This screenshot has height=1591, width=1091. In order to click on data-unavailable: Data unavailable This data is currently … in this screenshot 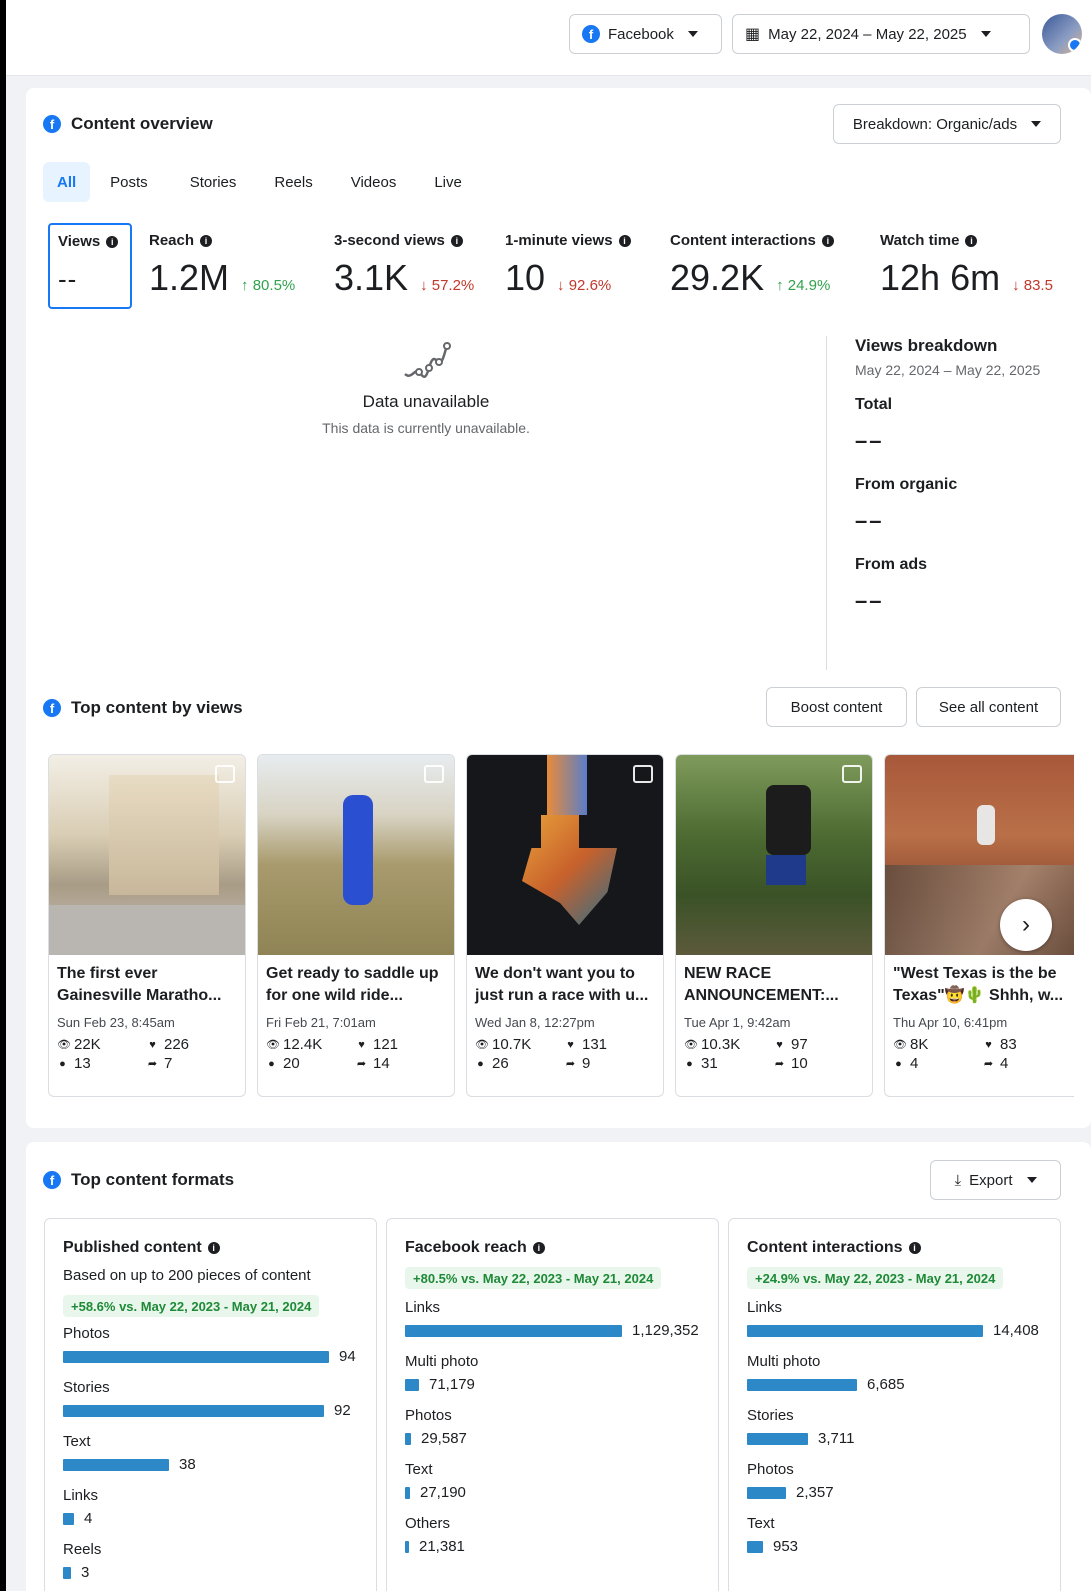, I will do `click(426, 387)`.